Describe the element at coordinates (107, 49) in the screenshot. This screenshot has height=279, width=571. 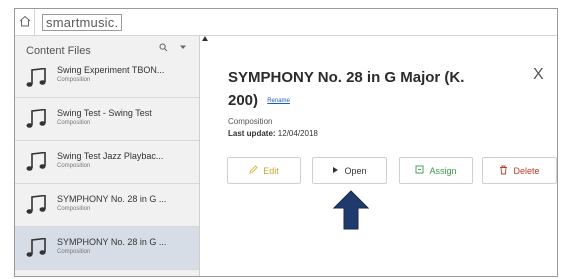
I see `sidebar-header: Content Files` at that location.